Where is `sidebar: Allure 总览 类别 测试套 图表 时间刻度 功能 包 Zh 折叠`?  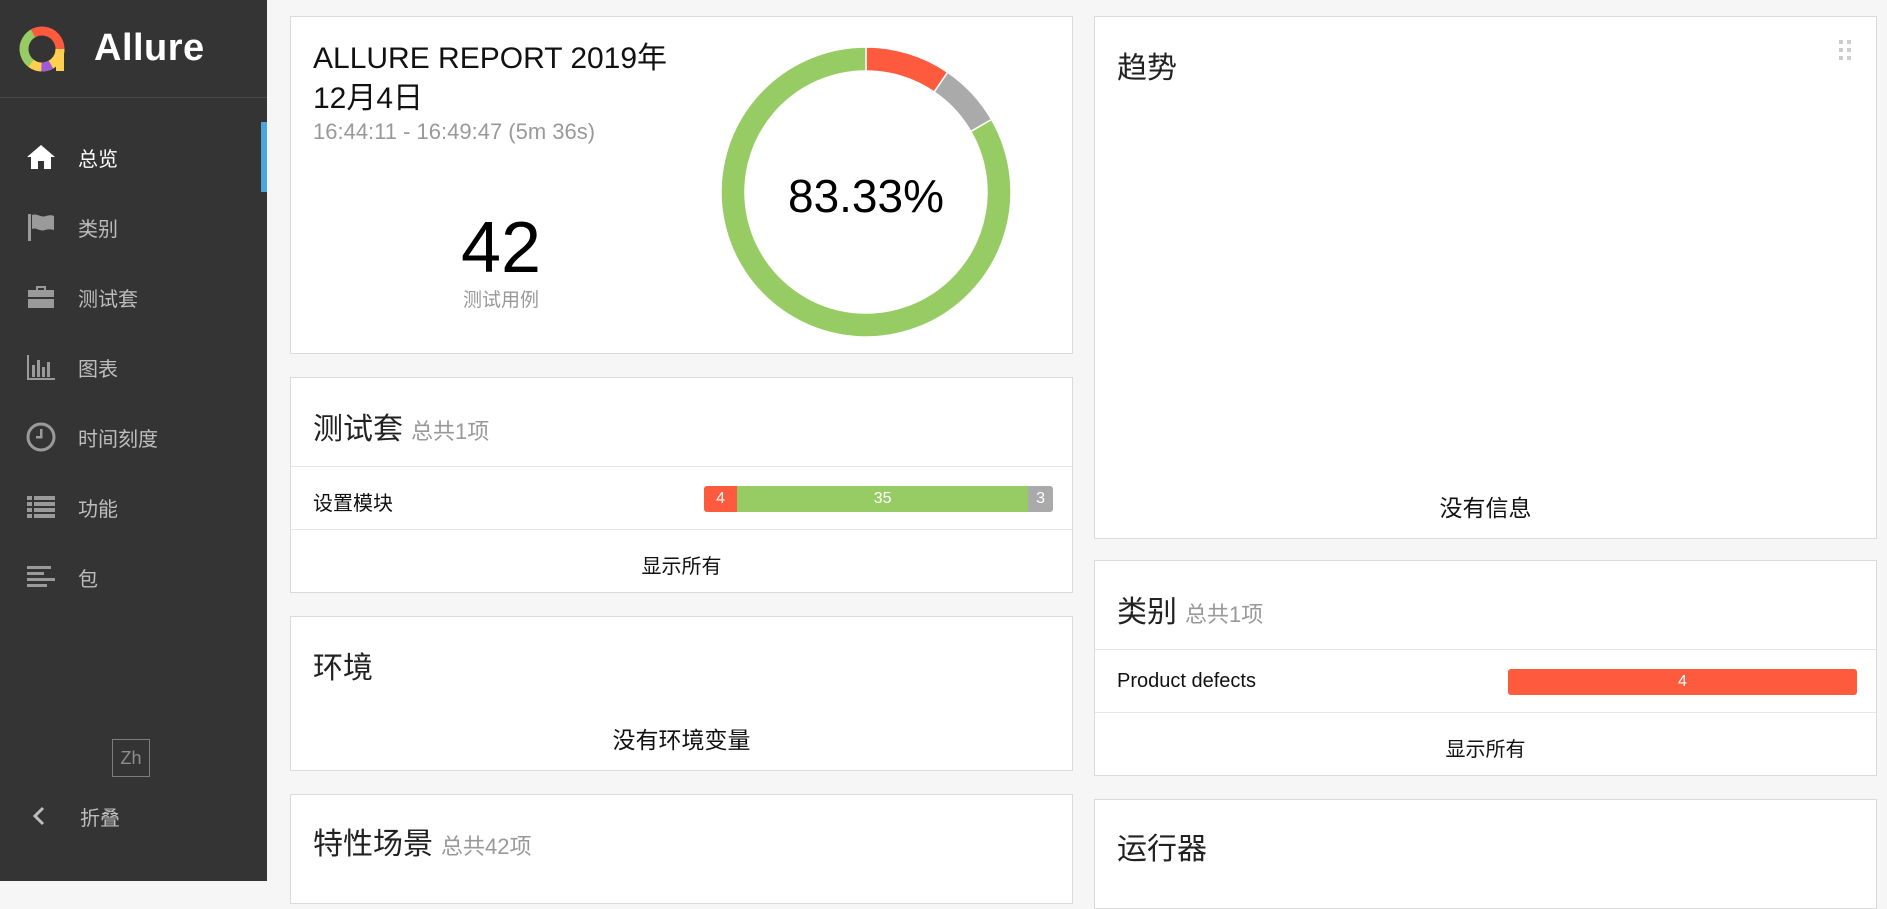 sidebar: Allure 总览 类别 测试套 图表 时间刻度 功能 包 Zh 折叠 is located at coordinates (133, 440).